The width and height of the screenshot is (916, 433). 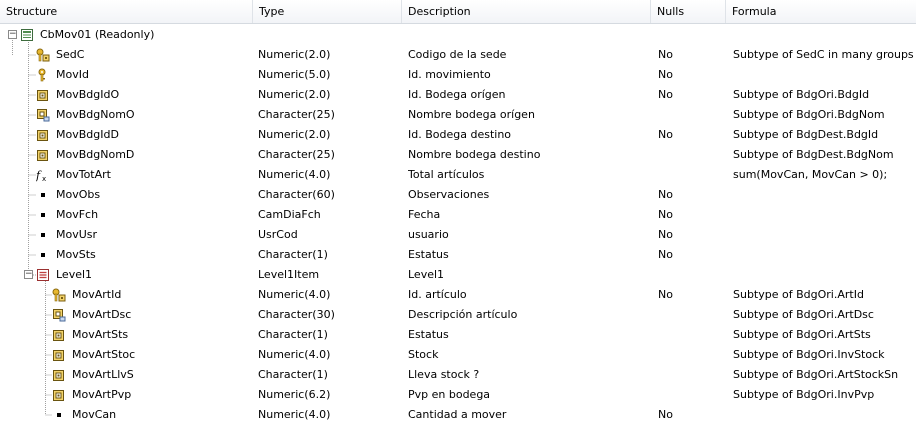 What do you see at coordinates (528, 75) in the screenshot?
I see `description-cell: Id. movimiento` at bounding box center [528, 75].